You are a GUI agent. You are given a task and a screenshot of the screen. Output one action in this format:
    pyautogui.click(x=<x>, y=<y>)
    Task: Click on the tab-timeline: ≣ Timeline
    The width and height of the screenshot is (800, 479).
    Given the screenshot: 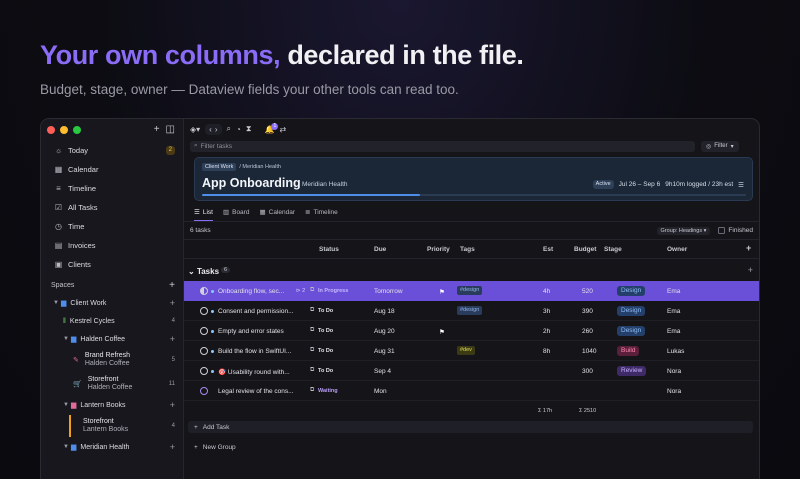 What is the action you would take?
    pyautogui.click(x=321, y=212)
    